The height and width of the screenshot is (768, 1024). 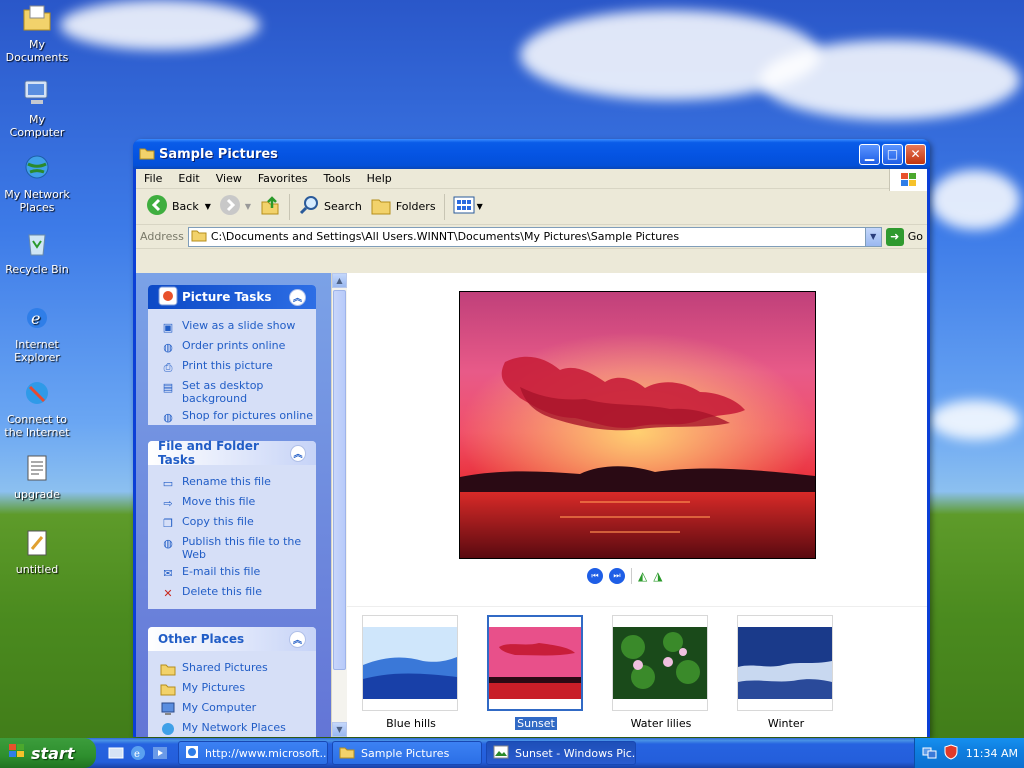 I want to click on menu-help: Help, so click(x=379, y=178).